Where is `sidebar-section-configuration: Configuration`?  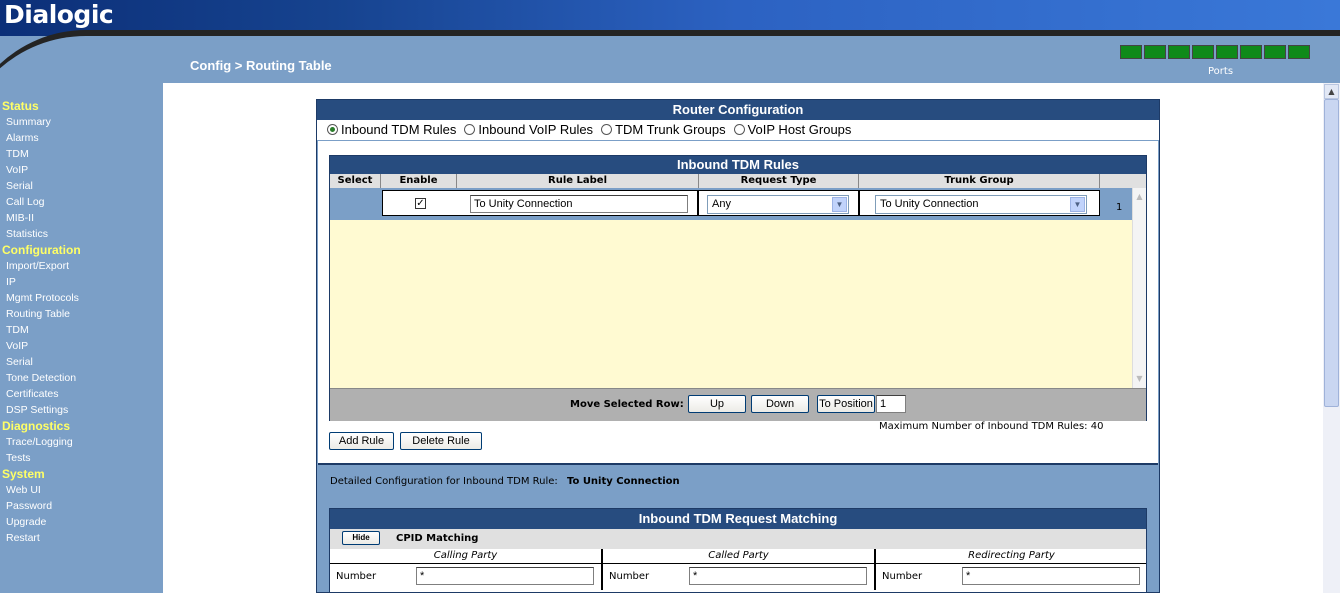
sidebar-section-configuration: Configuration is located at coordinates (82, 250).